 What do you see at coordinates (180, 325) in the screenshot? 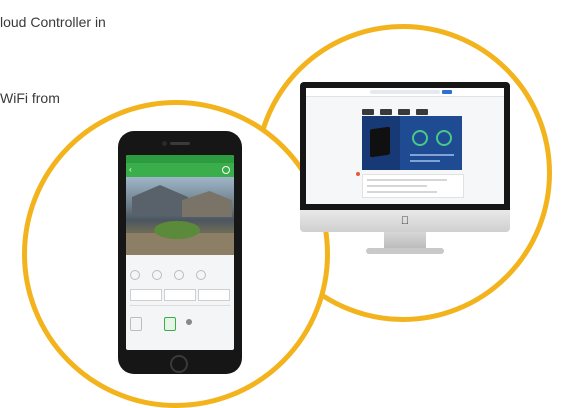
I see `device-icons-row` at bounding box center [180, 325].